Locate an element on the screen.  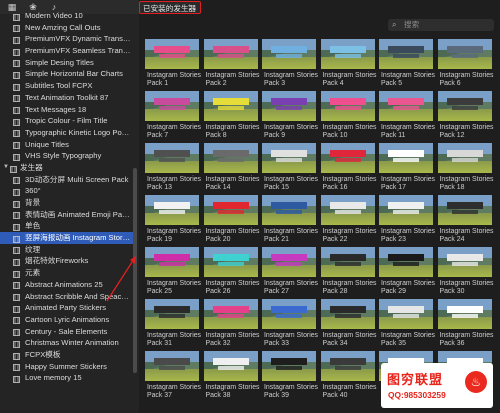
sidebar-item: Century - Sale Elements is located at coordinates (66, 332).